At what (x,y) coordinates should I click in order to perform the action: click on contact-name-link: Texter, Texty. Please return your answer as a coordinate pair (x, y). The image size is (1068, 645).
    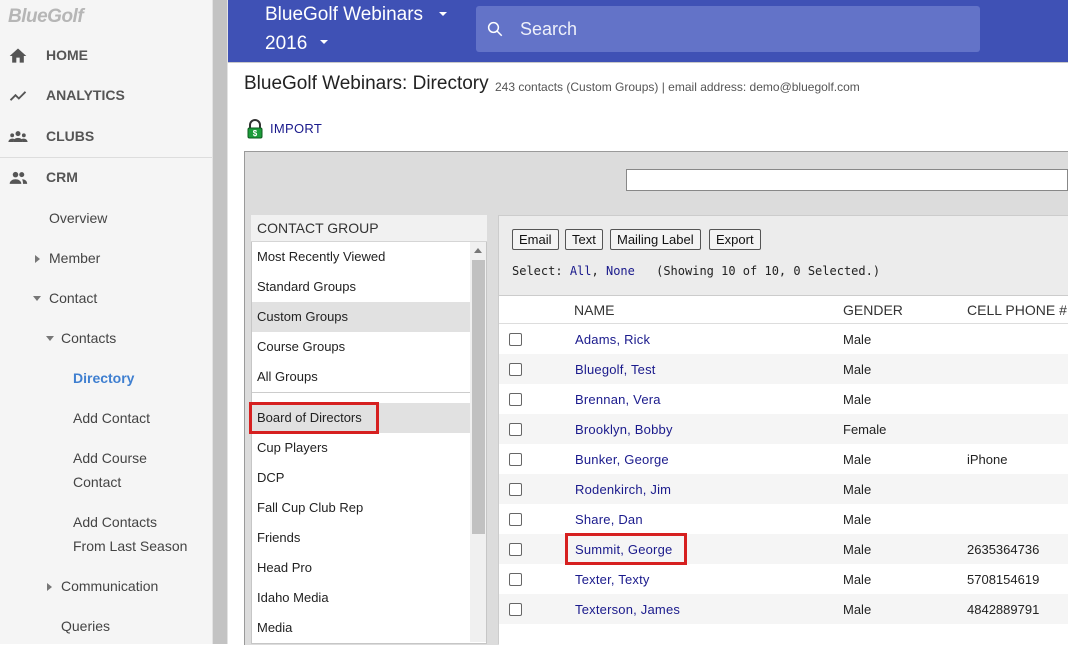
    Looking at the image, I should click on (612, 579).